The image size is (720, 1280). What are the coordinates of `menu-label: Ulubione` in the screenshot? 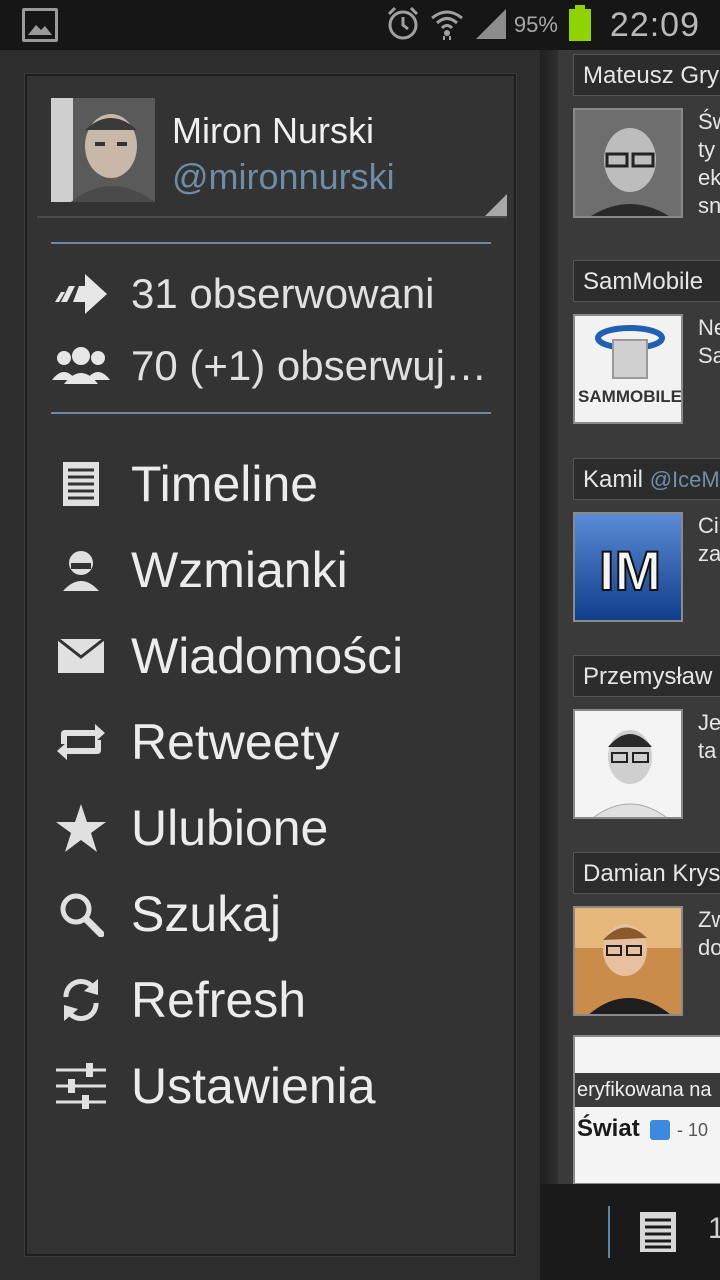 It's located at (230, 828).